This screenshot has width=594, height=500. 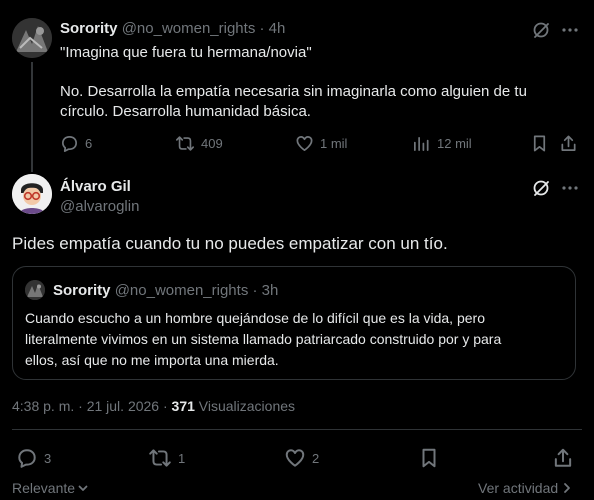 What do you see at coordinates (277, 28) in the screenshot?
I see `parent-time: 4h` at bounding box center [277, 28].